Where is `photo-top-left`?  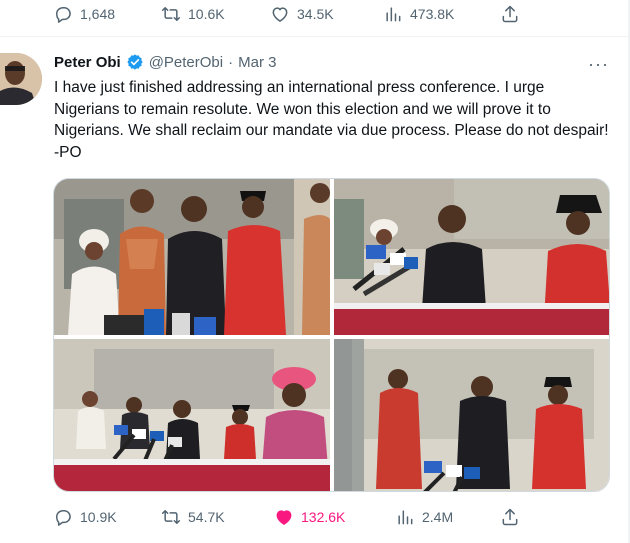 photo-top-left is located at coordinates (192, 257).